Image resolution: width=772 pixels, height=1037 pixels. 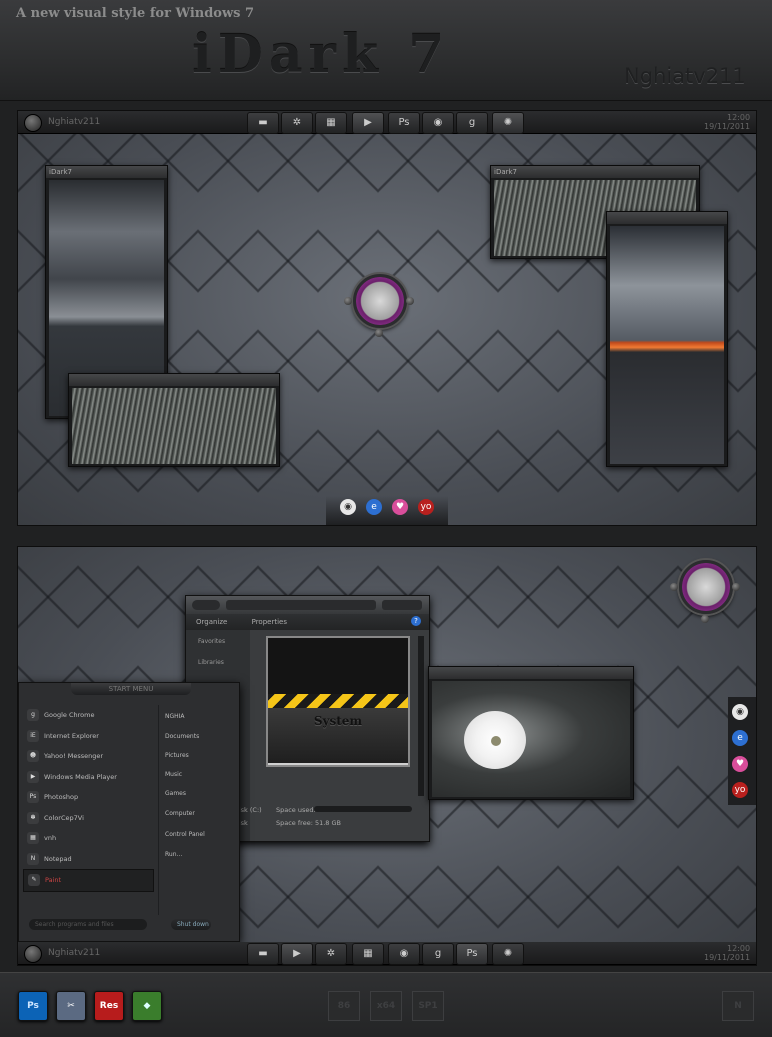 I want to click on place-games: Games, so click(x=175, y=793).